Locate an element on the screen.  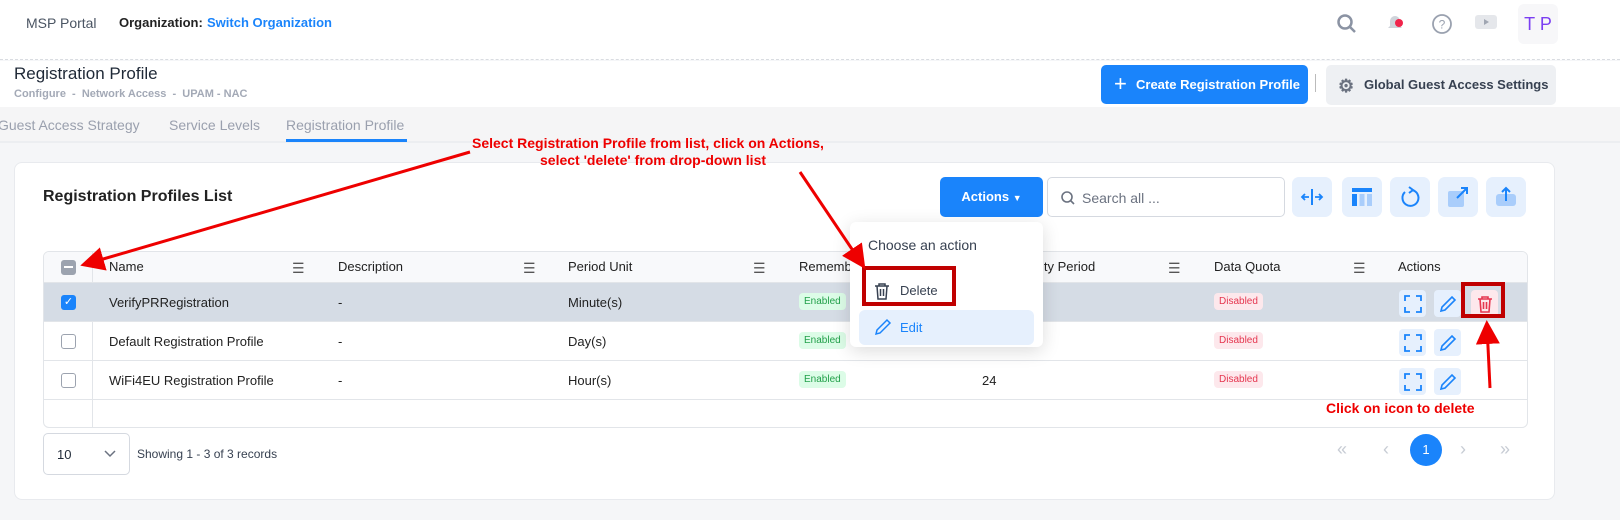
cell-name: VerifyPRRegistration is located at coordinates (169, 302).